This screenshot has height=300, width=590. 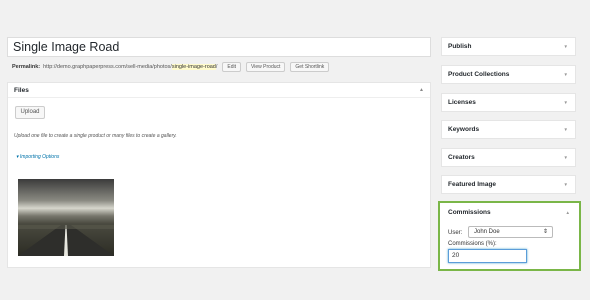 What do you see at coordinates (266, 67) in the screenshot?
I see `view-product-button: View Product` at bounding box center [266, 67].